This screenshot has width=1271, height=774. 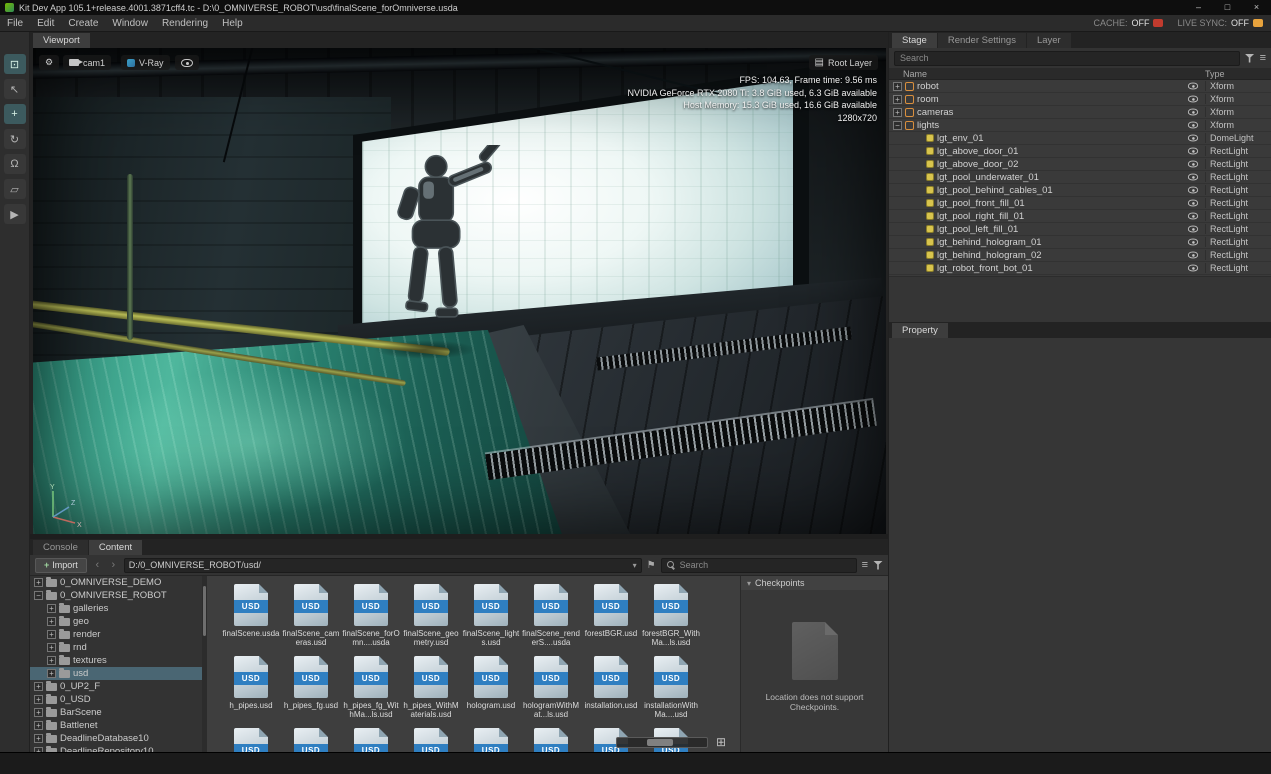 I want to click on content-search-input, so click(x=765, y=565).